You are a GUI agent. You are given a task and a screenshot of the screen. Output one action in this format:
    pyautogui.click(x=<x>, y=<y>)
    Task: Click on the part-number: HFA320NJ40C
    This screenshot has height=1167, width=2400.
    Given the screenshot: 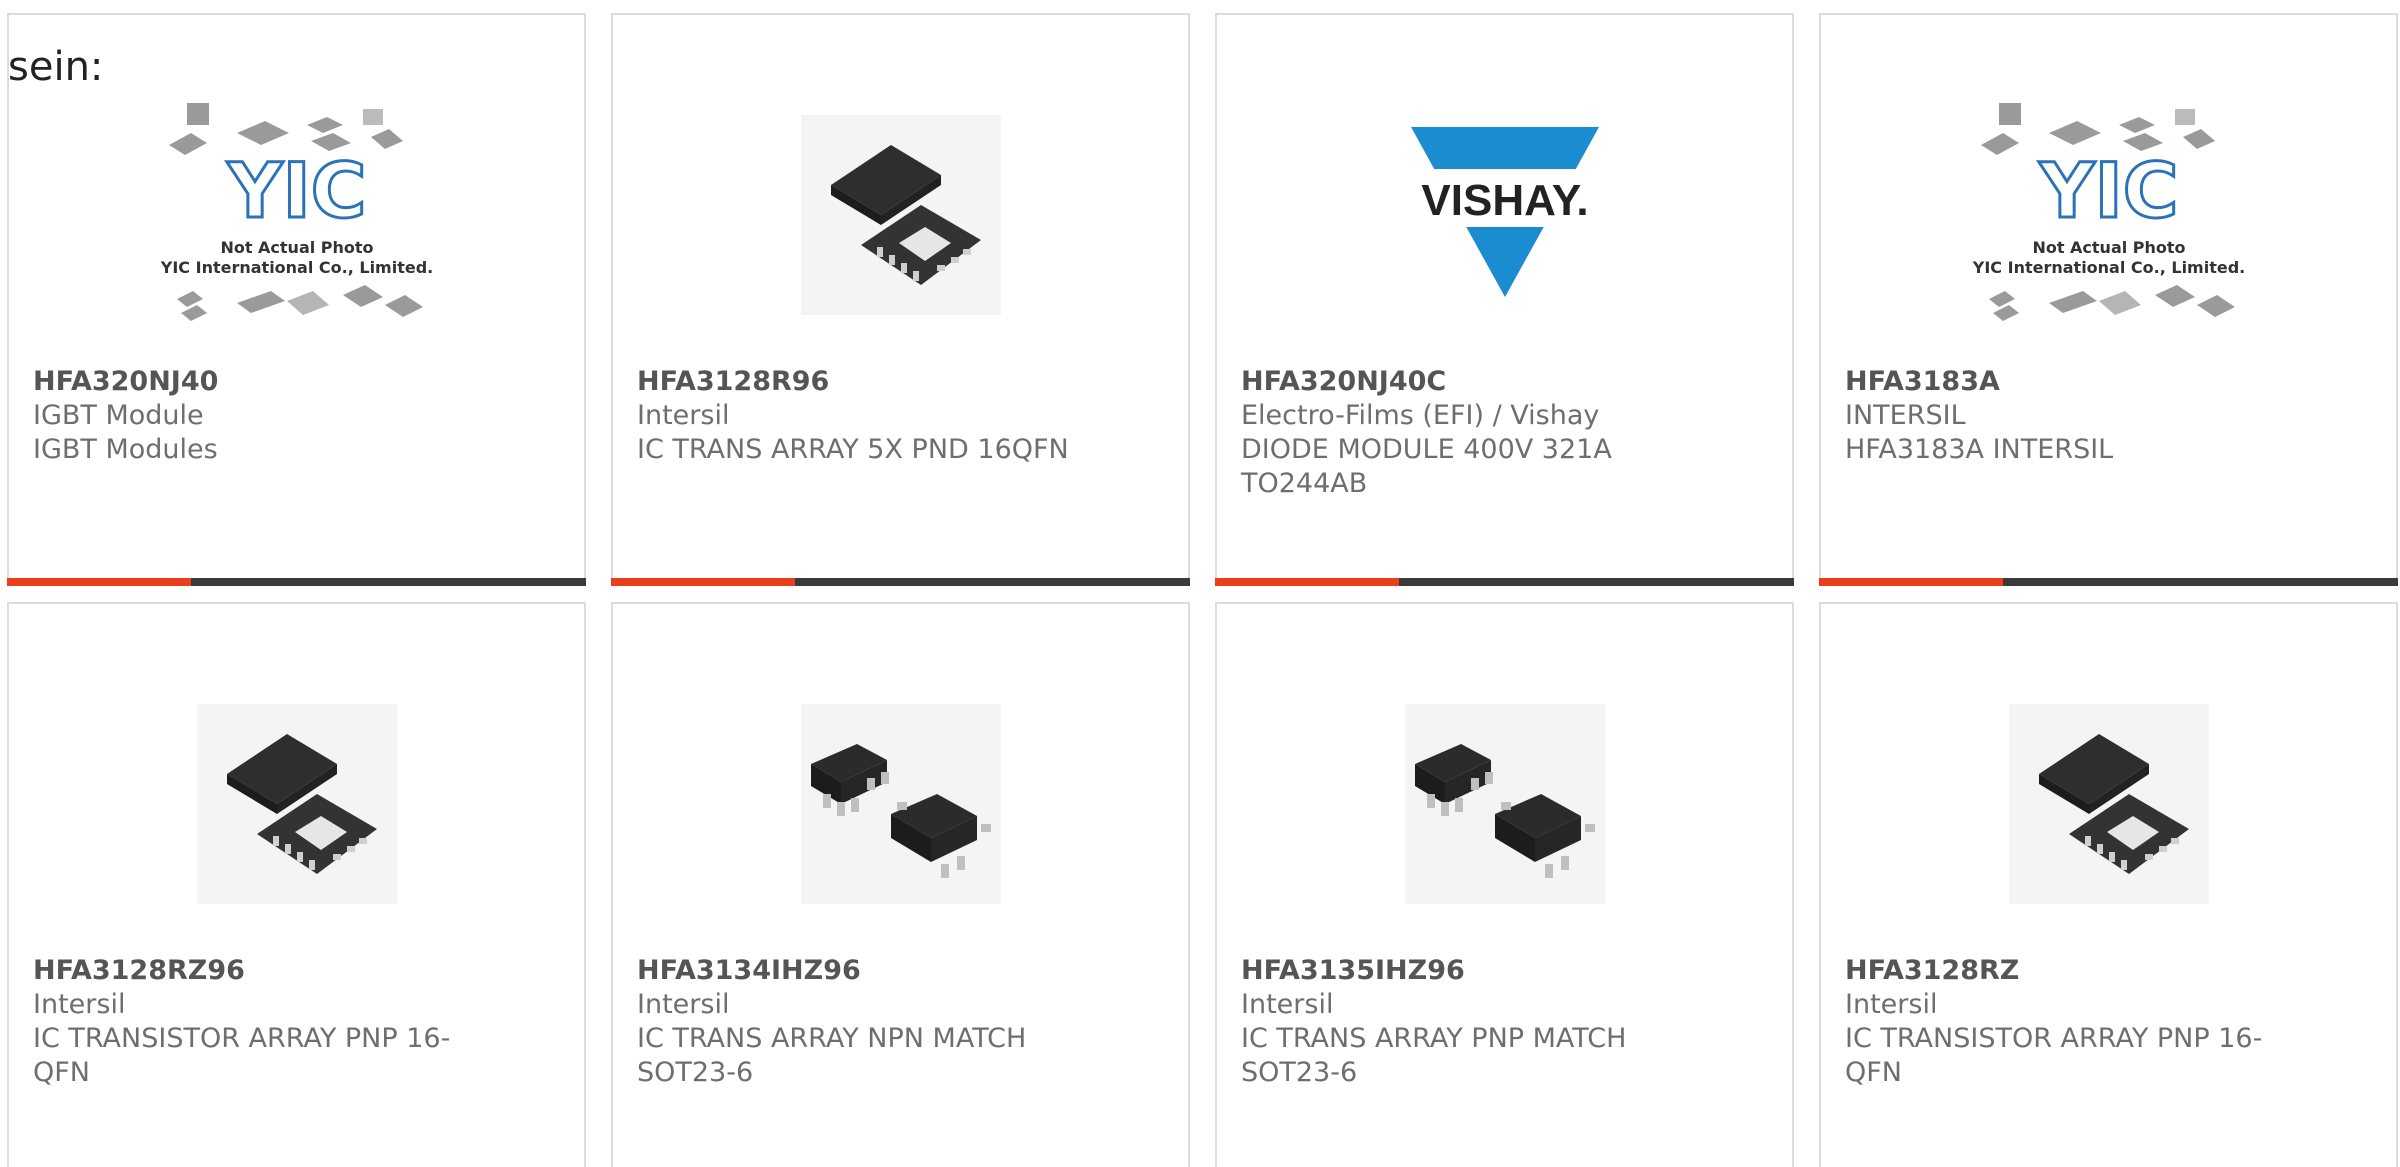 What is the action you would take?
    pyautogui.click(x=1461, y=382)
    